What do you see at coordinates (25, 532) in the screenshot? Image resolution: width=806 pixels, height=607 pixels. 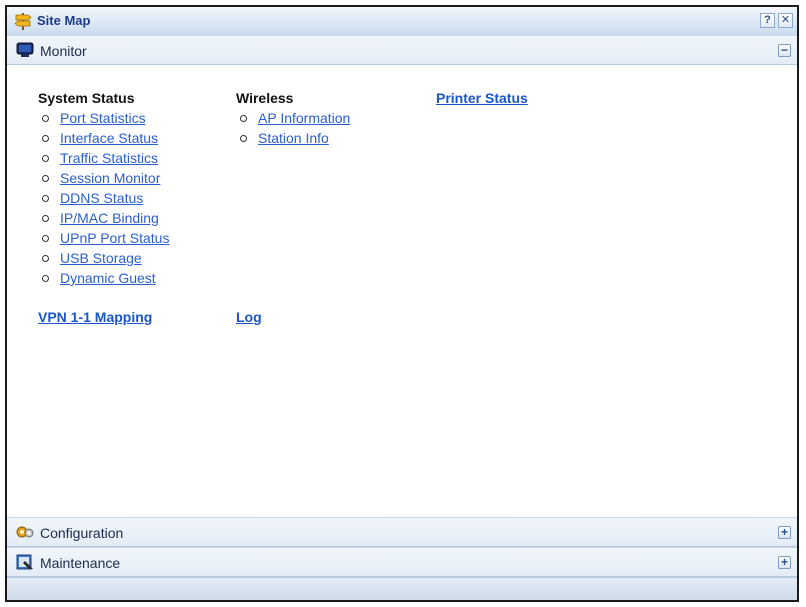 I see `gears-icon` at bounding box center [25, 532].